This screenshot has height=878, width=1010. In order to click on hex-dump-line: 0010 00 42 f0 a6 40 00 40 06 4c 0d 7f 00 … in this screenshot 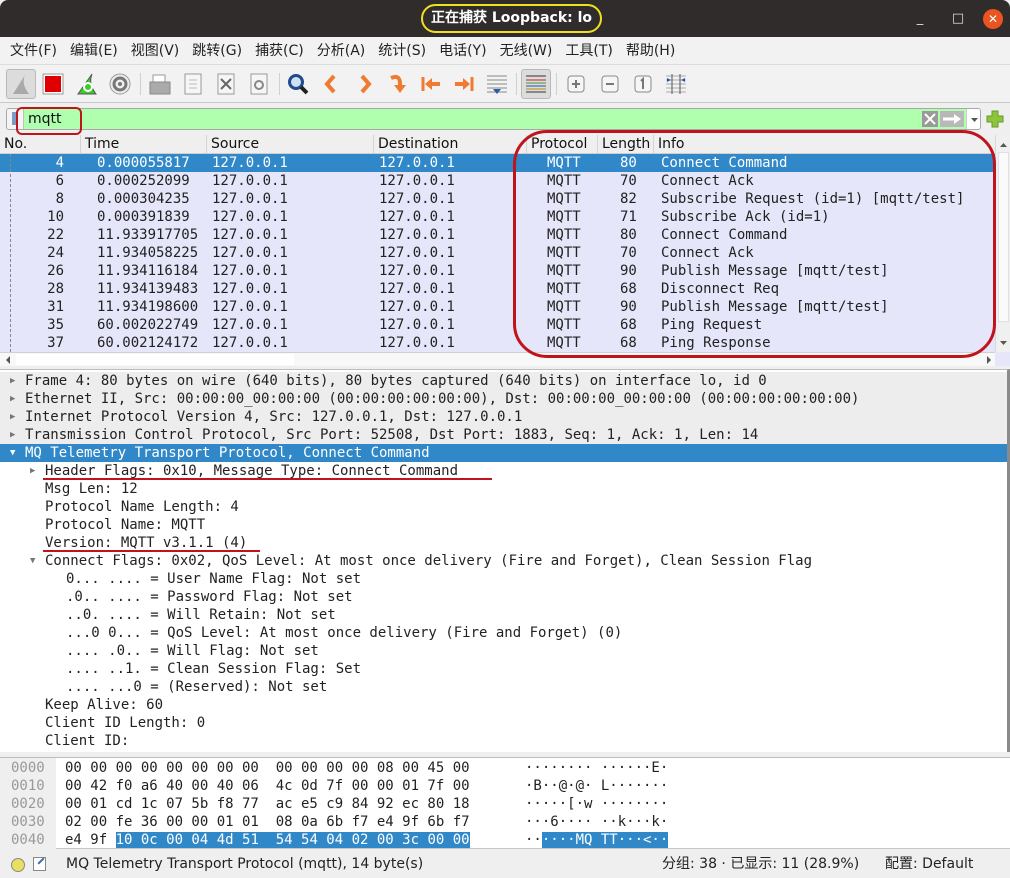, I will do `click(505, 786)`.